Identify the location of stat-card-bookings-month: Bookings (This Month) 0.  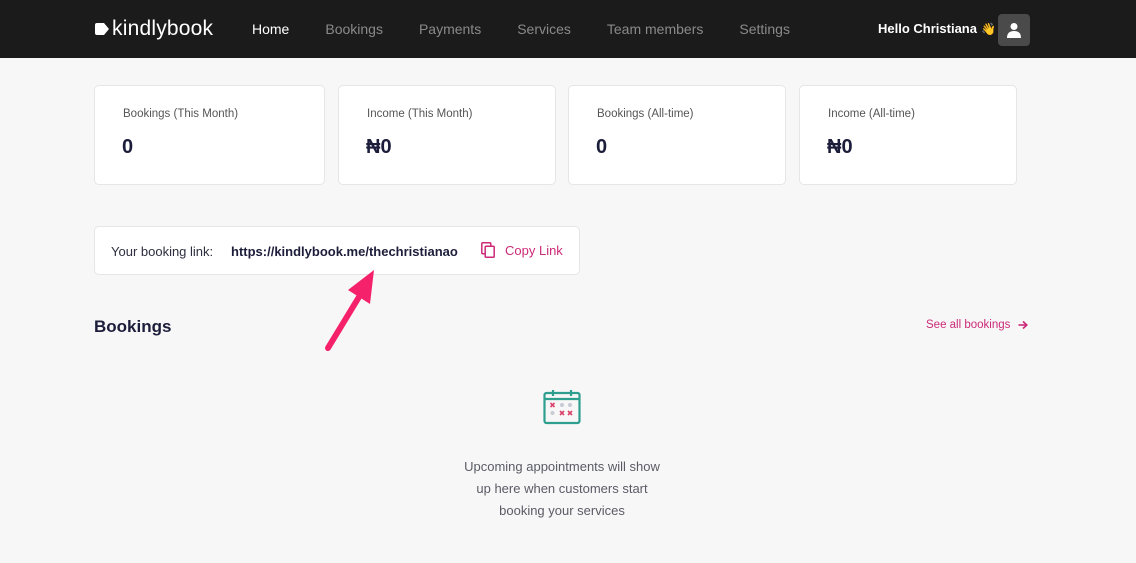
(209, 135).